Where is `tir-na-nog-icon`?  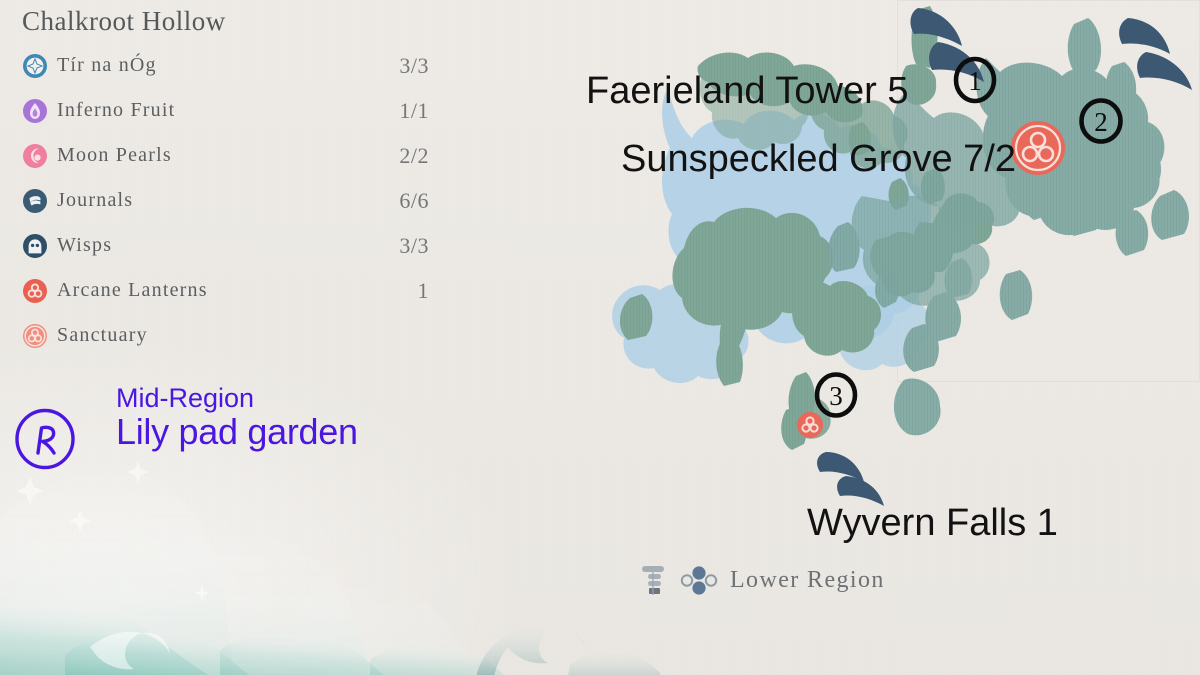
tir-na-nog-icon is located at coordinates (35, 65).